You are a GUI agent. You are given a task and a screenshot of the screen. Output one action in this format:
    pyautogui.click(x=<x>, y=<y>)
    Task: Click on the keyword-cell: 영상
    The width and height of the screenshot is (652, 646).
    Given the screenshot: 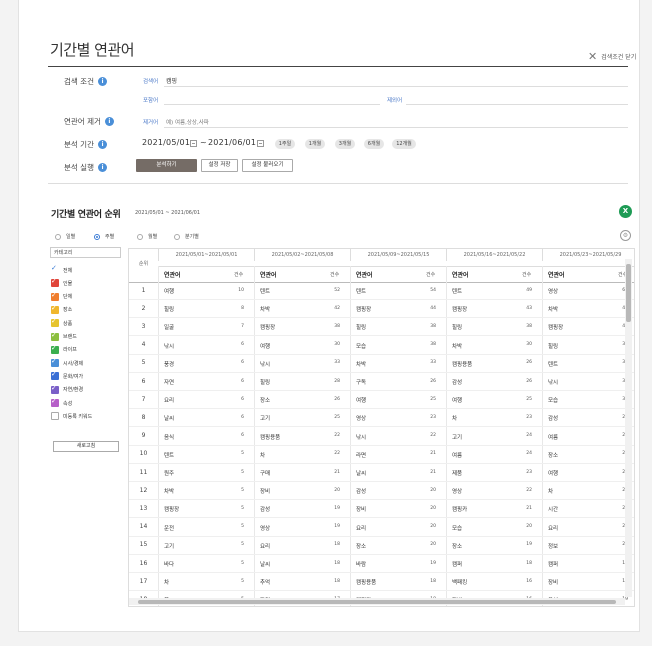 What is the action you would take?
    pyautogui.click(x=457, y=491)
    